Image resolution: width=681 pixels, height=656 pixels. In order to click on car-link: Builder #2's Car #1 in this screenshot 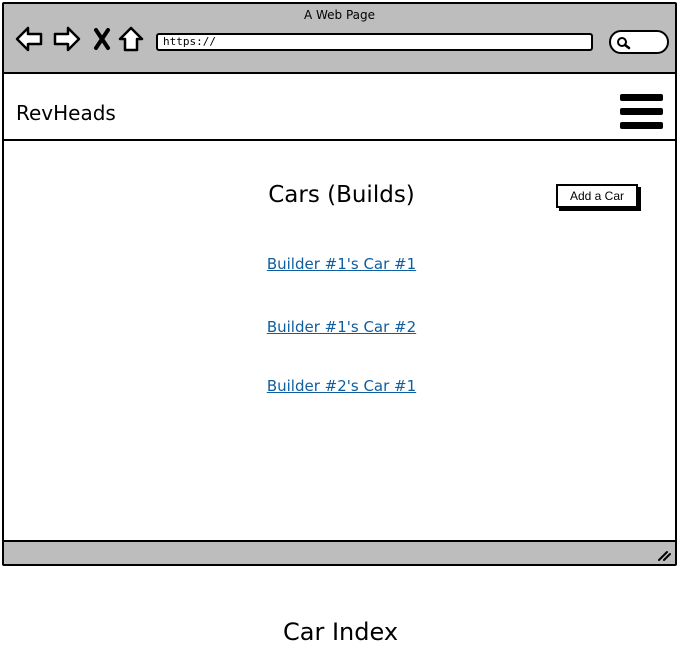, I will do `click(339, 386)`.